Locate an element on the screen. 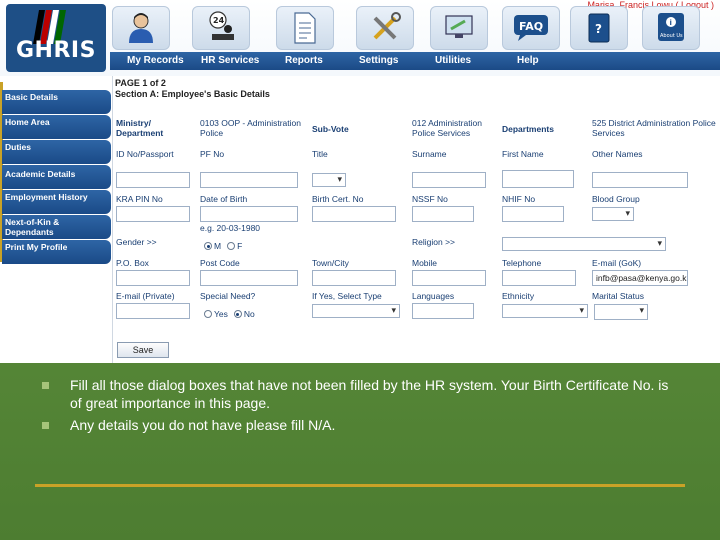 The width and height of the screenshot is (720, 540). post-code-label: Post Code is located at coordinates (220, 263).